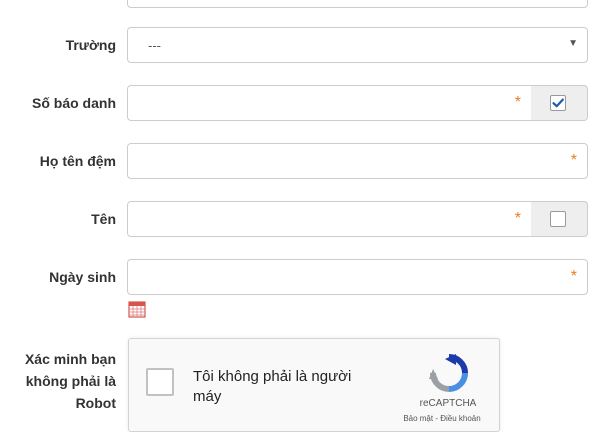 The width and height of the screenshot is (600, 432). I want to click on recaptcha-checkbox, so click(160, 382).